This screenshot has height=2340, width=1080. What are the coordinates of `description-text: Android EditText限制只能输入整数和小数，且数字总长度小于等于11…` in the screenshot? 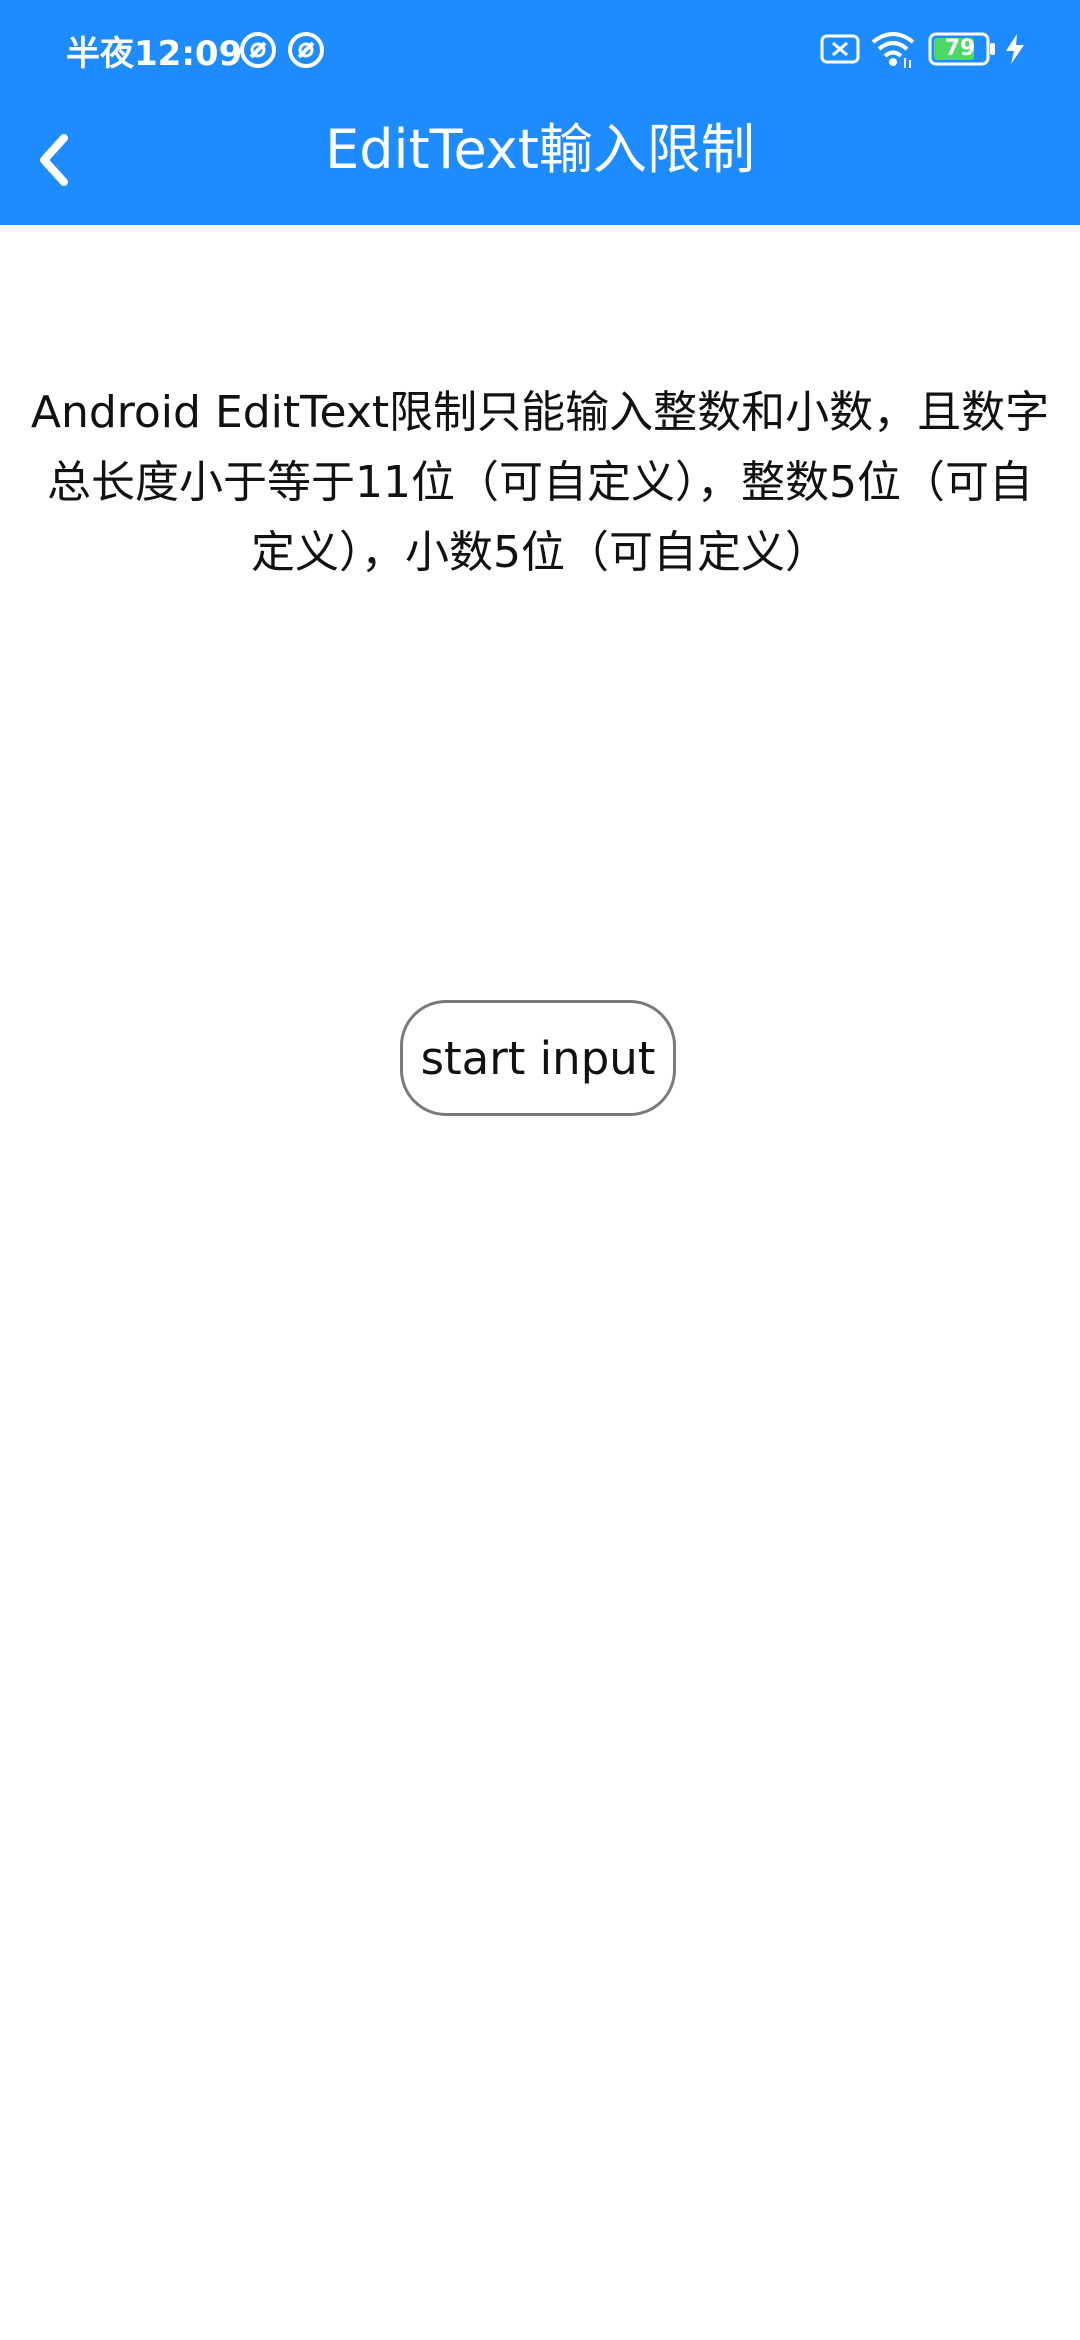 It's located at (540, 482).